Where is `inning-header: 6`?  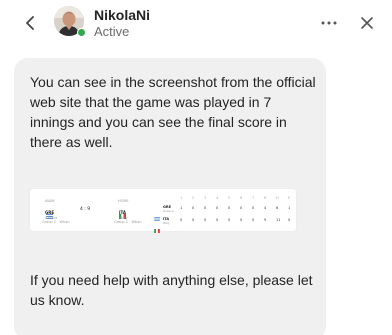 inning-header: 6 is located at coordinates (241, 198).